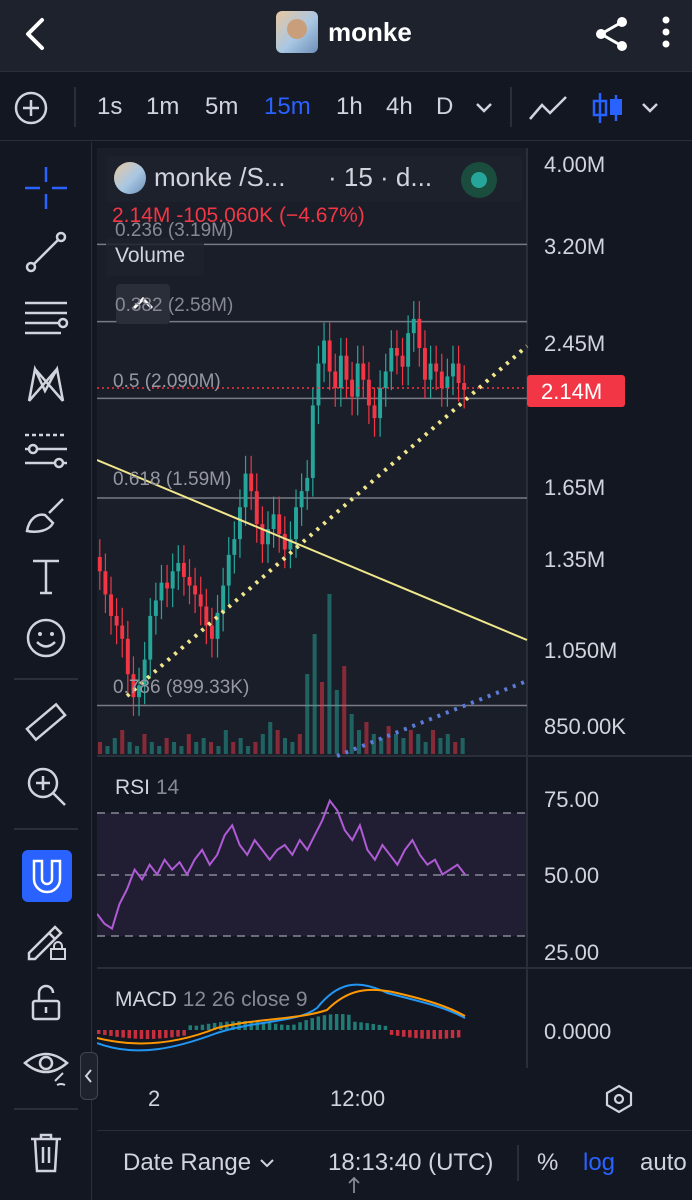 The width and height of the screenshot is (692, 1200). What do you see at coordinates (211, 1000) in the screenshot?
I see `macd-legend: MACD 12 26 close 9` at bounding box center [211, 1000].